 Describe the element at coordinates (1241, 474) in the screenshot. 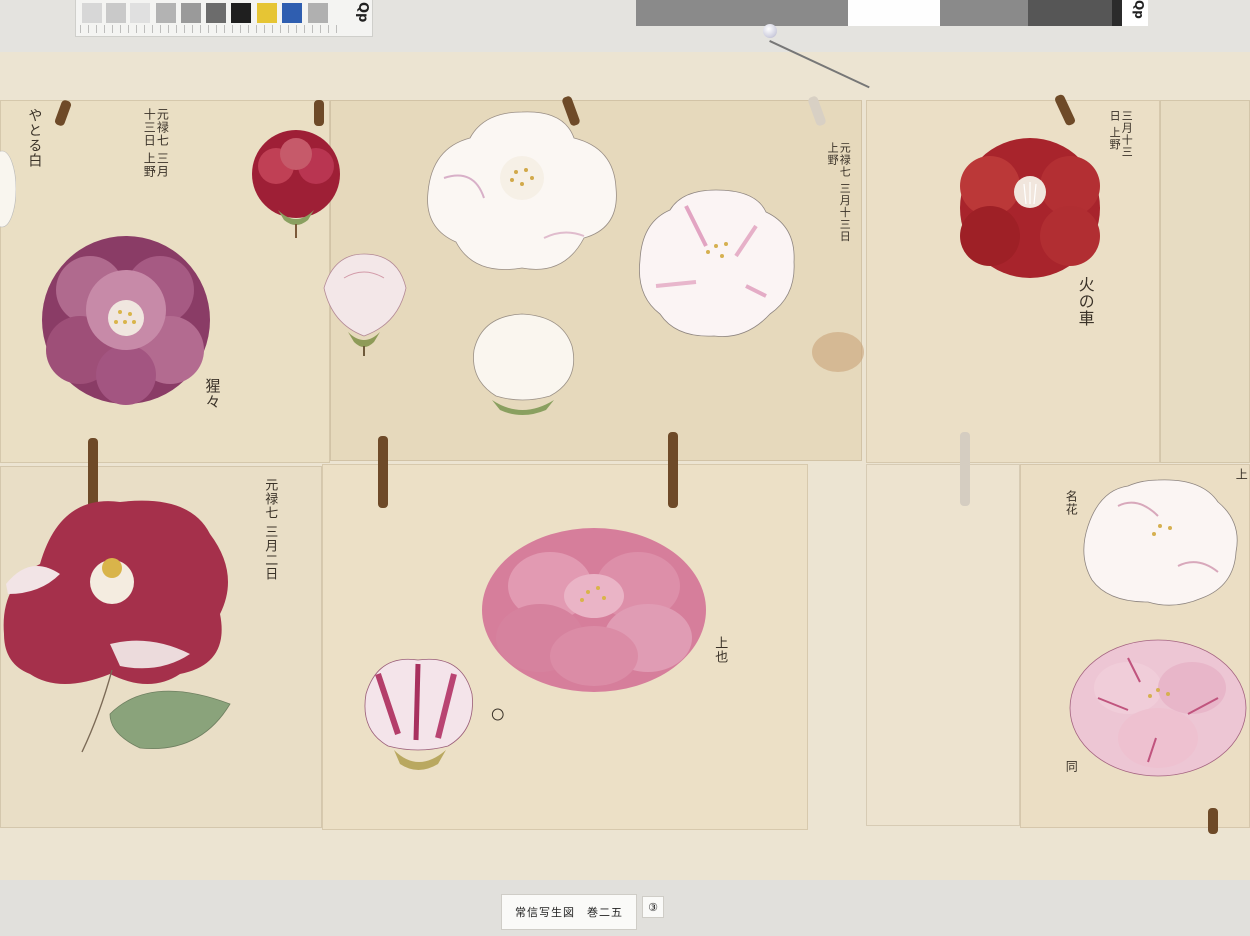

I see `inscription-bottom-right-edge: 上` at that location.